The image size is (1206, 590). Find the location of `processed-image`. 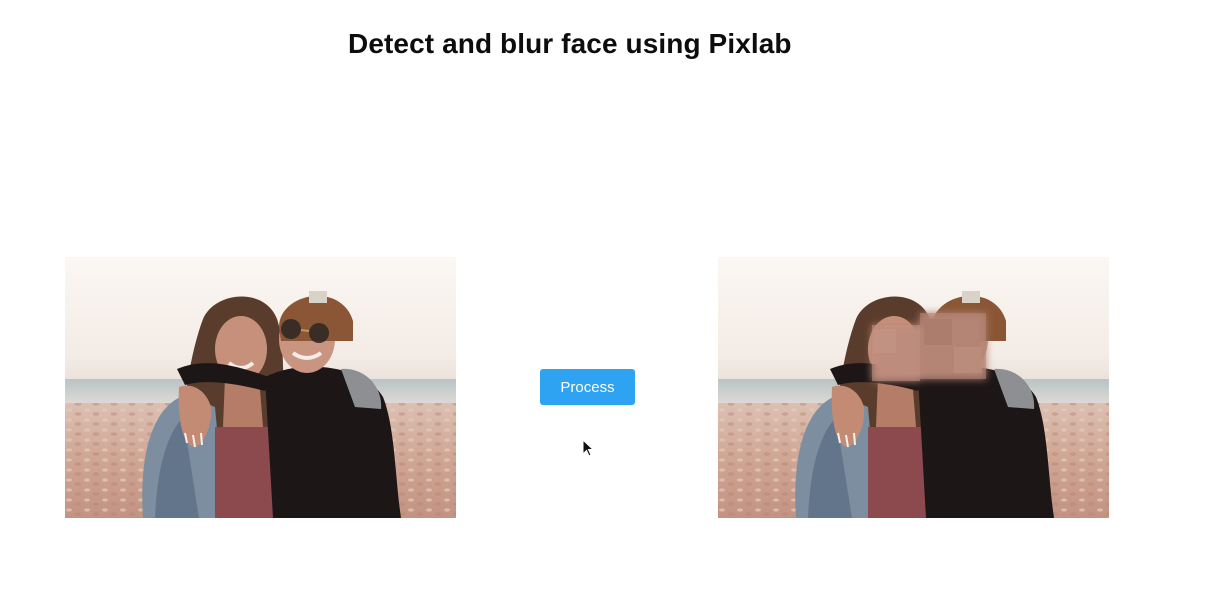

processed-image is located at coordinates (913, 387).